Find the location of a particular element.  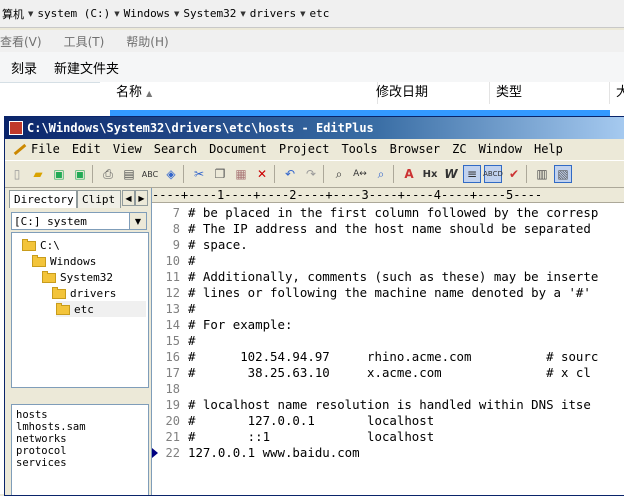

breadcrumb-system32: System32 is located at coordinates (209, 13).